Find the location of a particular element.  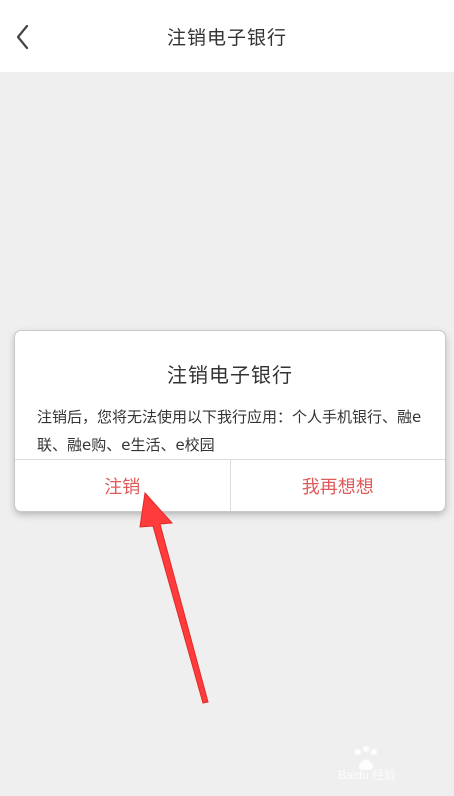

reconsider-button: 我再想想 is located at coordinates (338, 485).